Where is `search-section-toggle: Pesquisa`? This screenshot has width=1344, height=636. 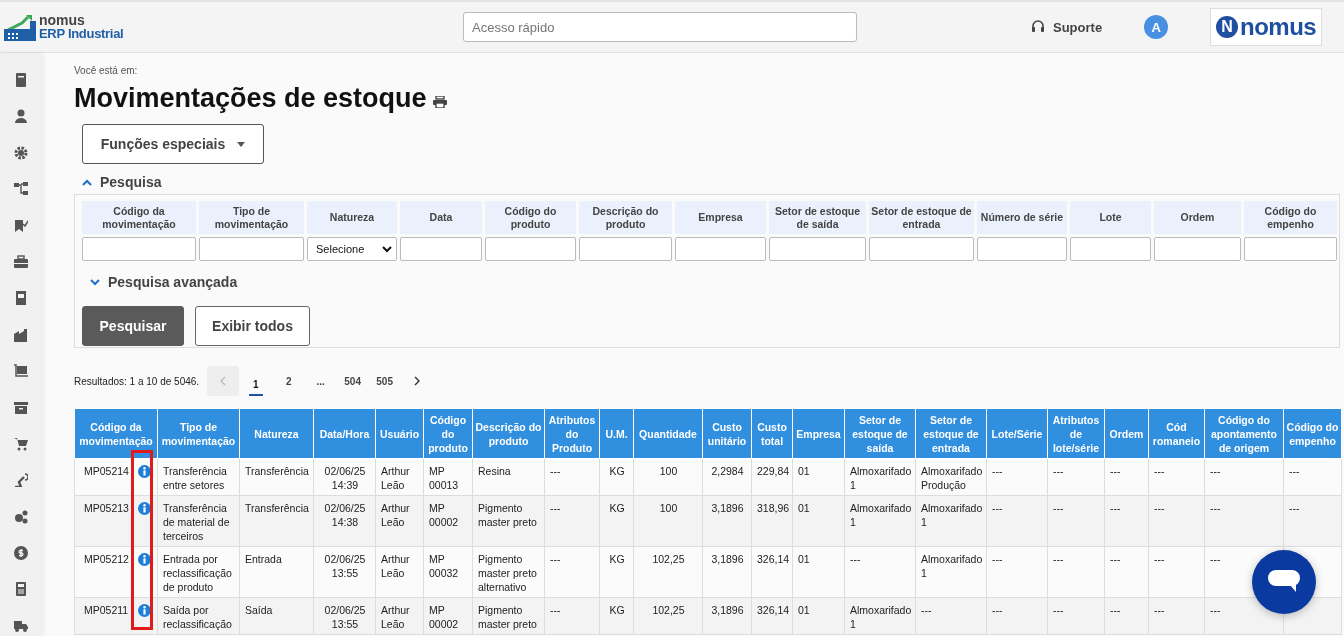
search-section-toggle: Pesquisa is located at coordinates (122, 182).